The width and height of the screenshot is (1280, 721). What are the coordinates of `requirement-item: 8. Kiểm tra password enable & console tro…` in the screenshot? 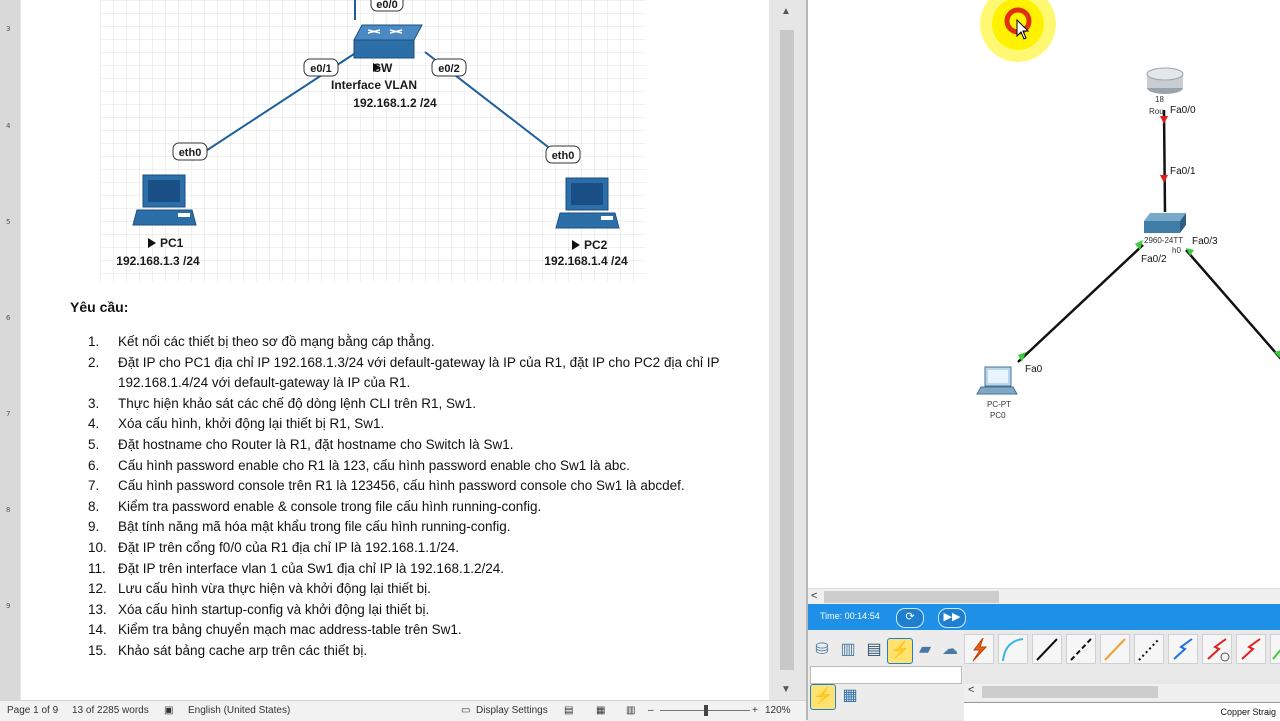 It's located at (408, 507).